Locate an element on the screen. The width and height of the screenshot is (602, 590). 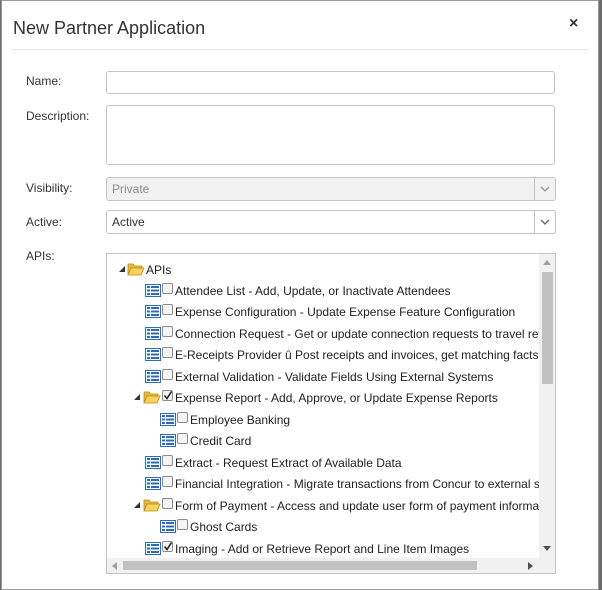
tree-item-label: Employee Banking is located at coordinates (240, 420).